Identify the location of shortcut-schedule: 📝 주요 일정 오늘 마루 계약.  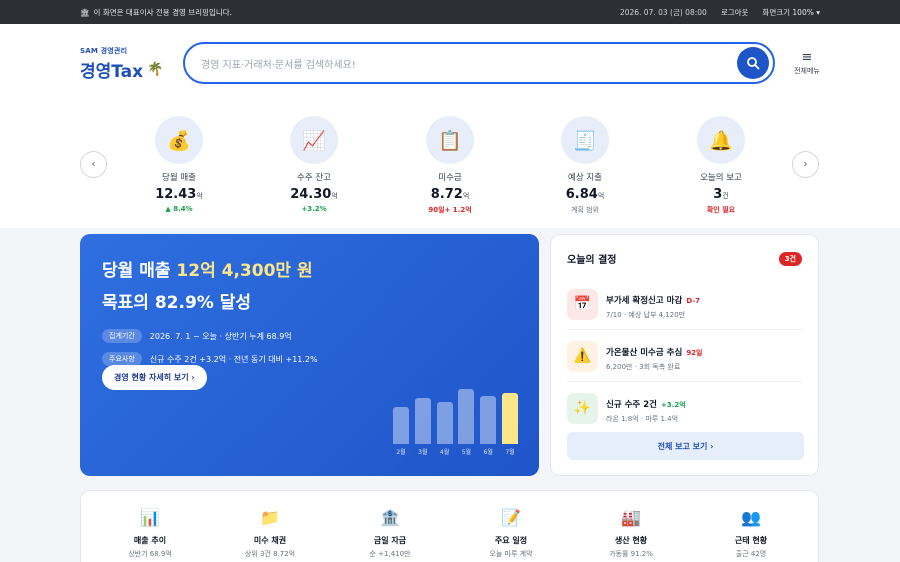
(511, 534).